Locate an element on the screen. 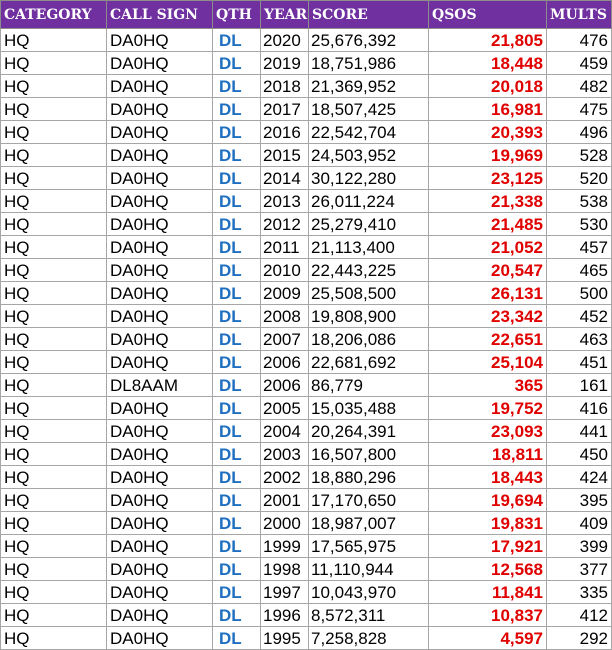  cell-year: 2015 is located at coordinates (284, 155).